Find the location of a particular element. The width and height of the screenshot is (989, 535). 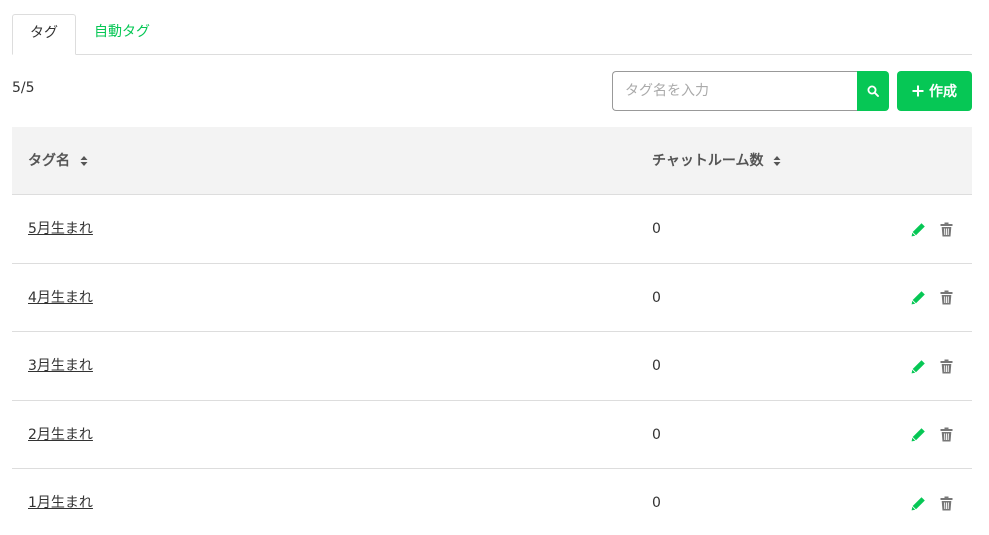

tag-name-link: 4月生まれ is located at coordinates (60, 298).